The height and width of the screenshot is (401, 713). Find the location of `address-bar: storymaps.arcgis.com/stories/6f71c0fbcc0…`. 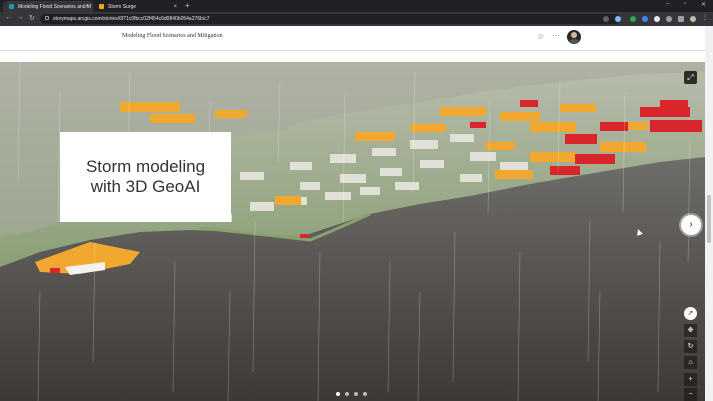

address-bar: storymaps.arcgis.com/stories/6f71c0fbcc0… is located at coordinates (330, 19).